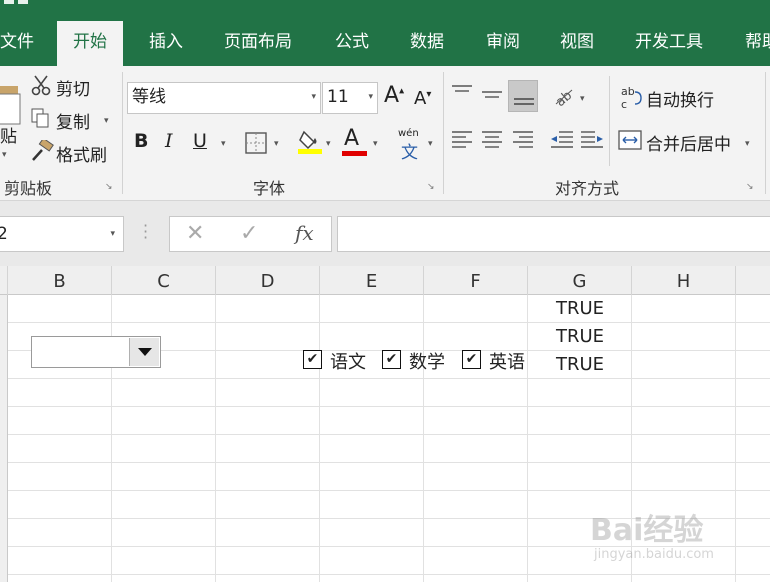 The height and width of the screenshot is (582, 770). What do you see at coordinates (757, 43) in the screenshot?
I see `tab-help: 帮助` at bounding box center [757, 43].